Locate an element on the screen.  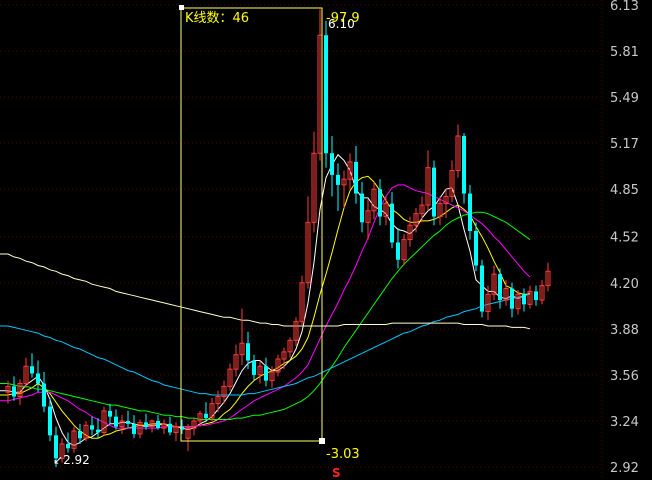
y-tick-label: 4.85 is located at coordinates (624, 190).